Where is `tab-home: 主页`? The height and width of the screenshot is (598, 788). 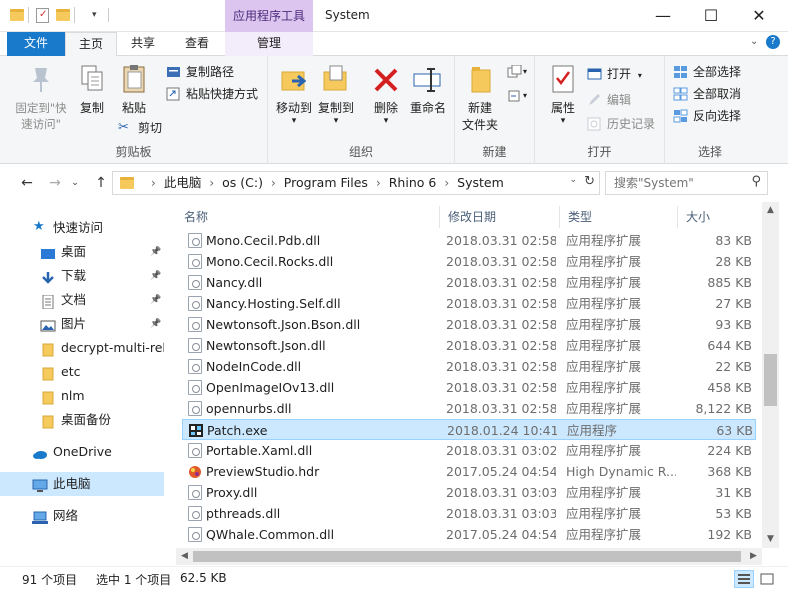
tab-home: 主页 is located at coordinates (91, 44).